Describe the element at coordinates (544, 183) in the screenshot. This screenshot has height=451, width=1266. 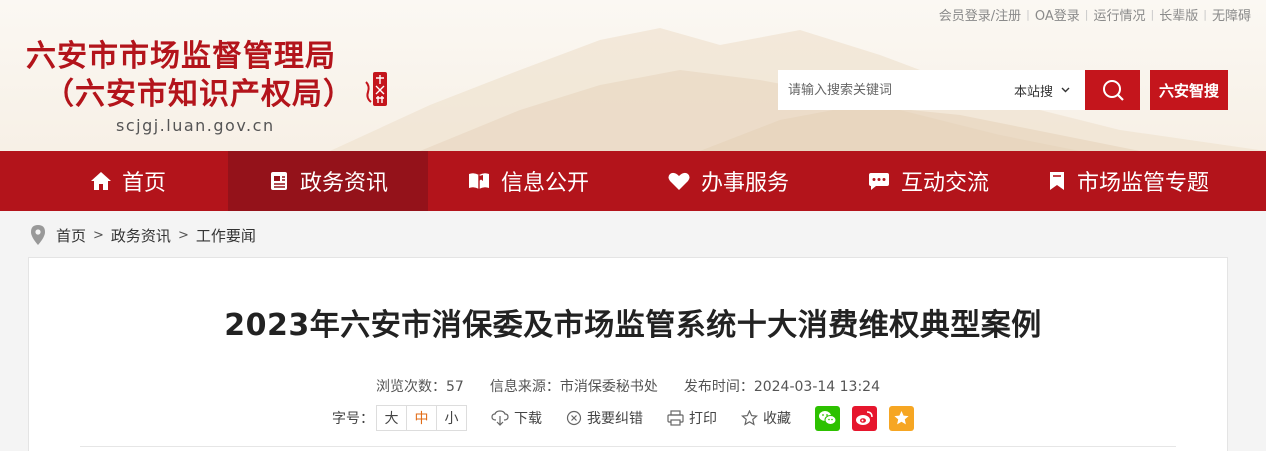
I see `nav-item-label: 信息公开` at that location.